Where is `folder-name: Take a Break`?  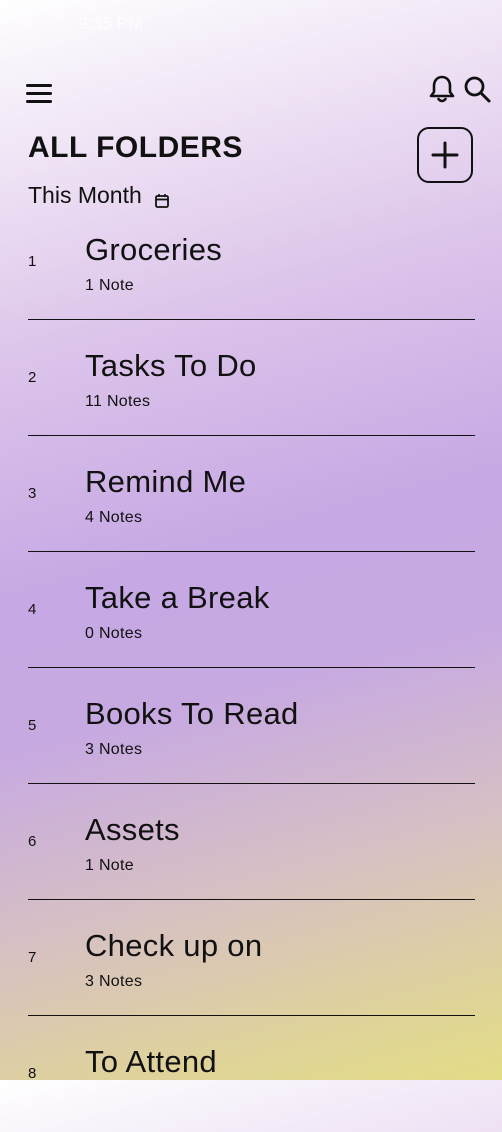 folder-name: Take a Break is located at coordinates (177, 597).